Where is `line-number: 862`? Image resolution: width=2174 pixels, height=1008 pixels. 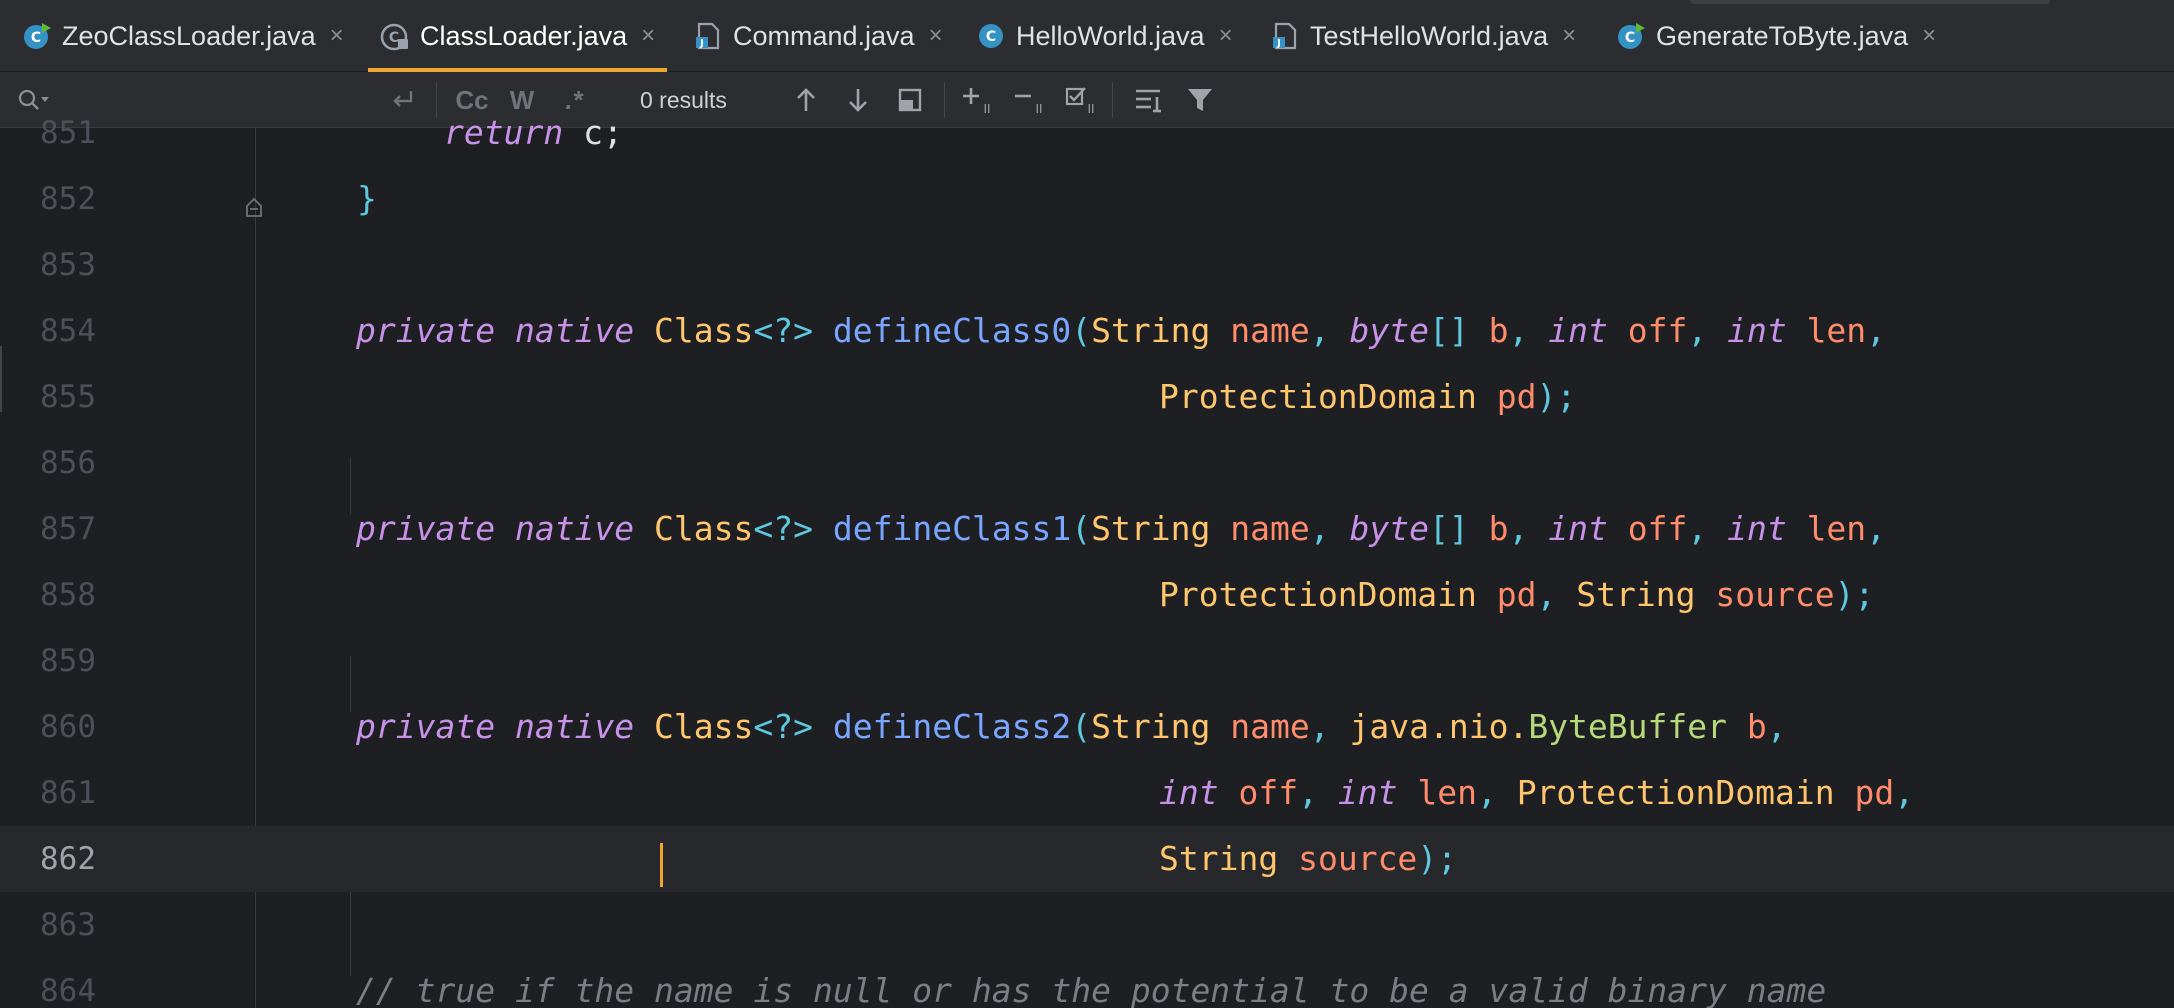
line-number: 862 is located at coordinates (68, 859).